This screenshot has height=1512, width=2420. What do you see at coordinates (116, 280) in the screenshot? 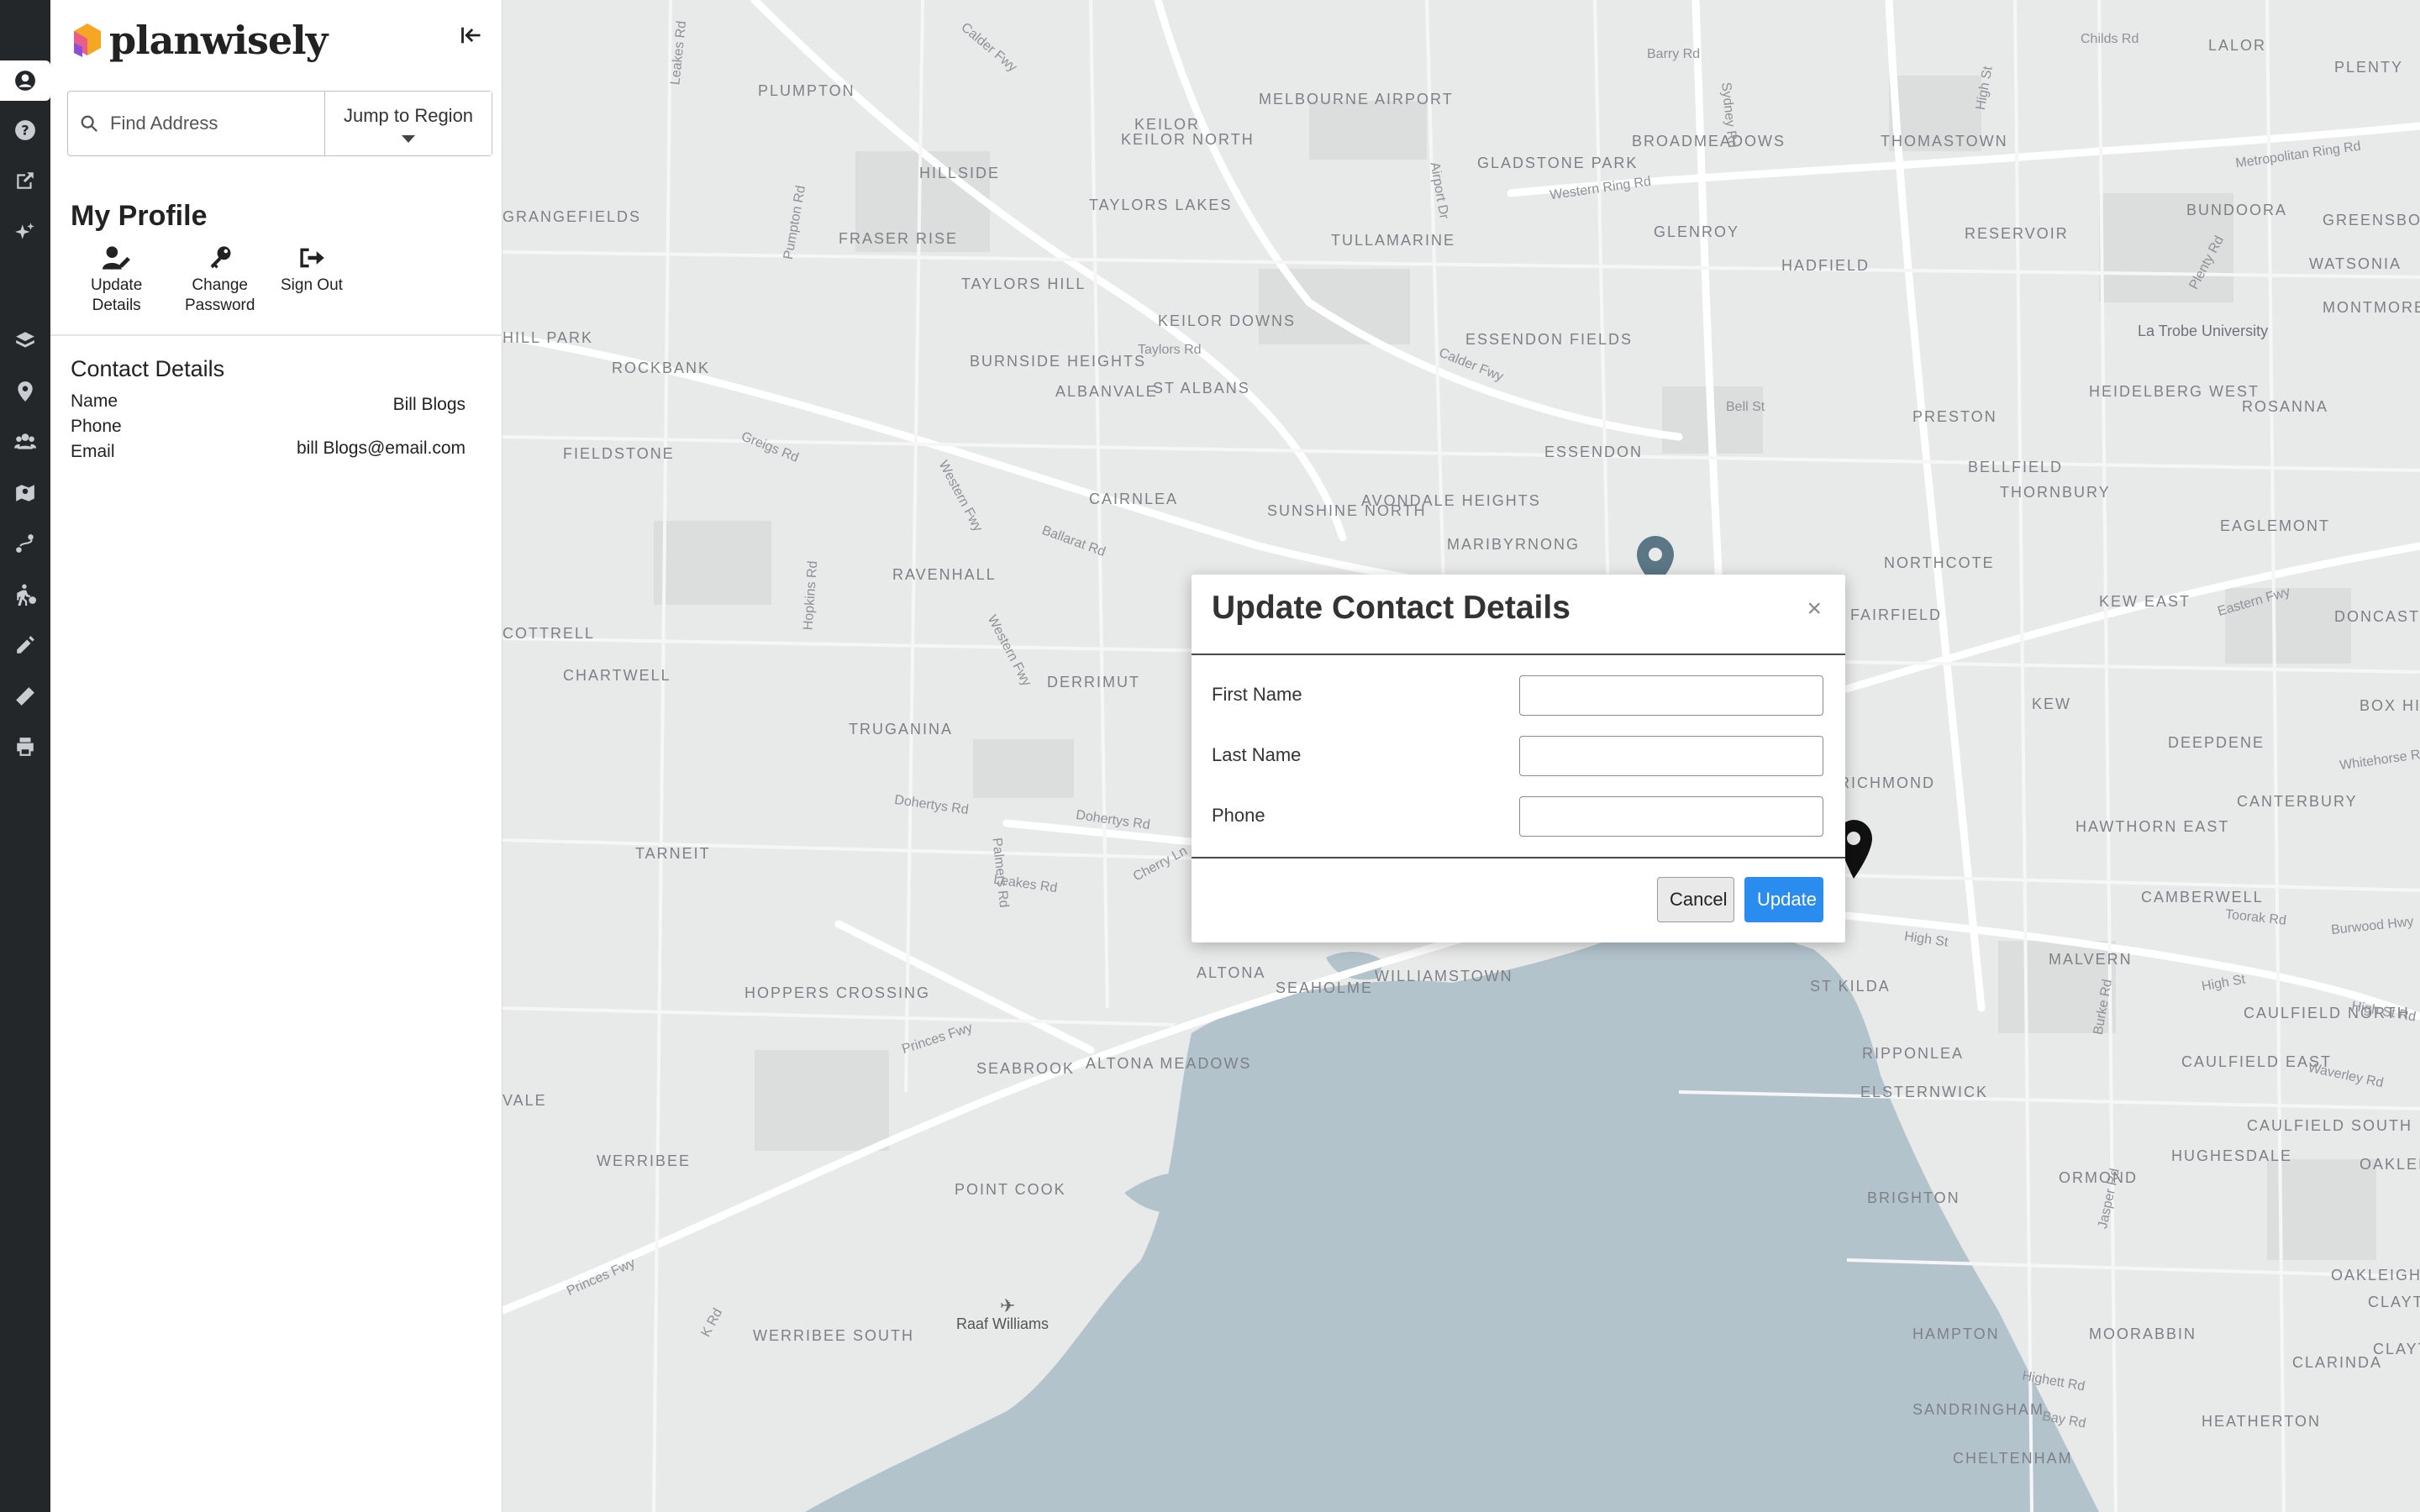
I see `update-details-button: Update Details` at bounding box center [116, 280].